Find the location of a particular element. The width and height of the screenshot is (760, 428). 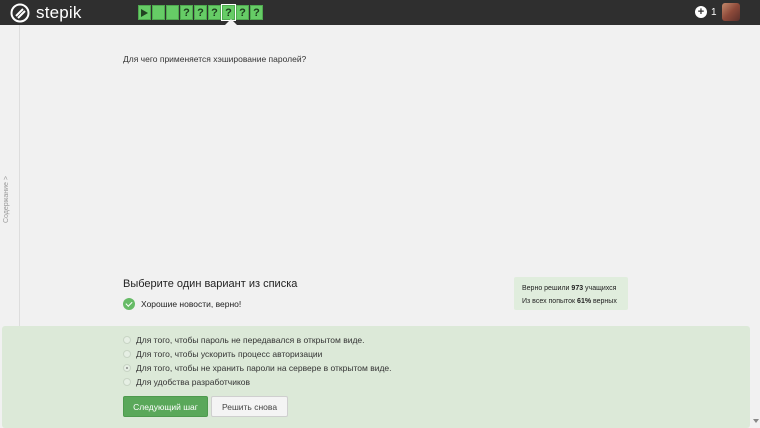

option-4-label: Для удобства разработчиков is located at coordinates (193, 382).